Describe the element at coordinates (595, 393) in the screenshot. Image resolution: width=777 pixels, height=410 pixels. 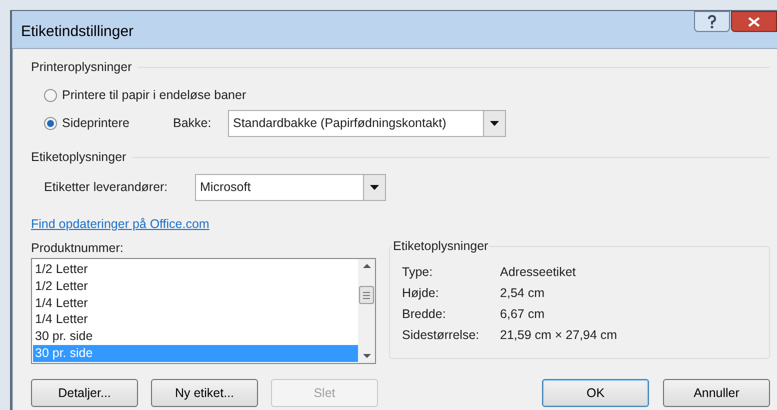
I see `dialog-button: OK` at that location.